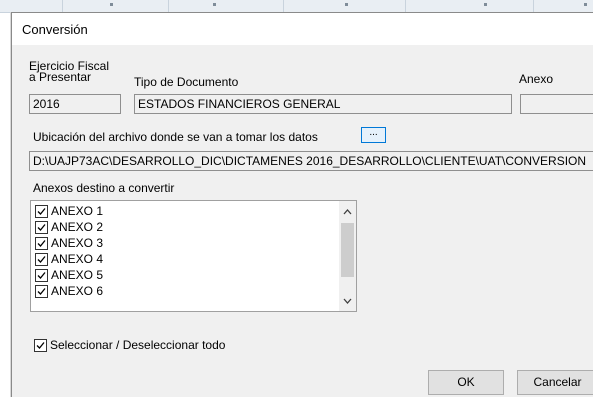  What do you see at coordinates (77, 243) in the screenshot?
I see `list-item-label: ANEXO 3` at bounding box center [77, 243].